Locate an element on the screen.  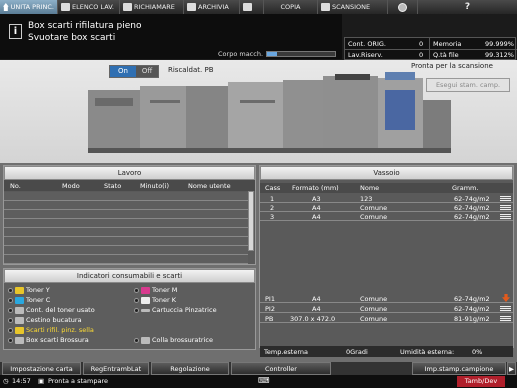
preheat-toggle: On Off is located at coordinates (134, 71).